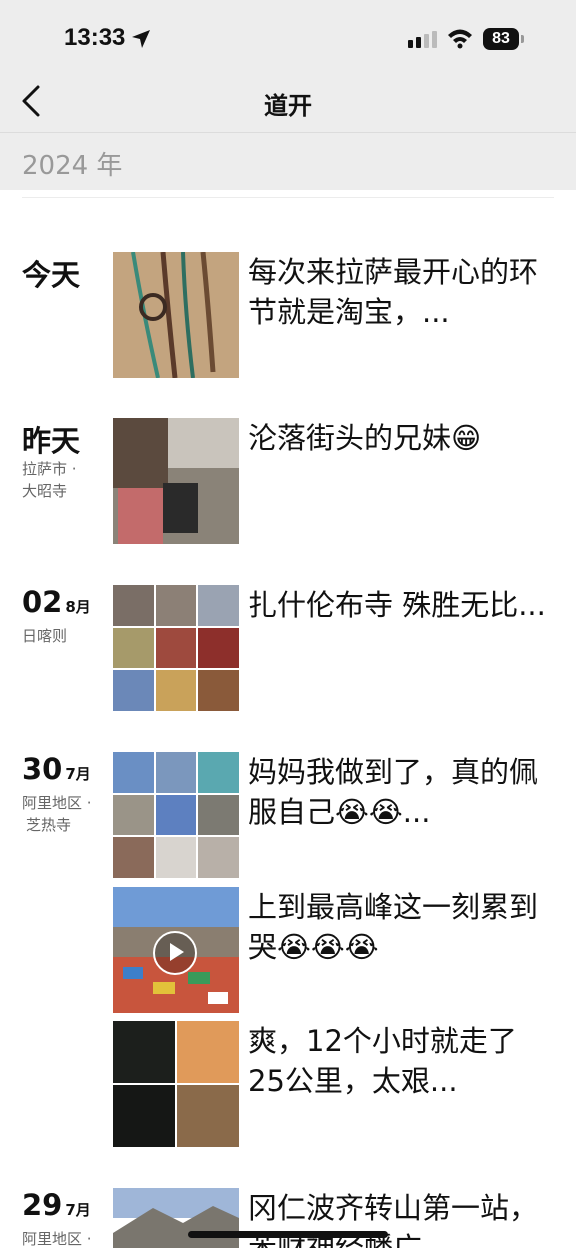 This screenshot has height=1248, width=576. I want to click on location-line: 日喀则, so click(45, 636).